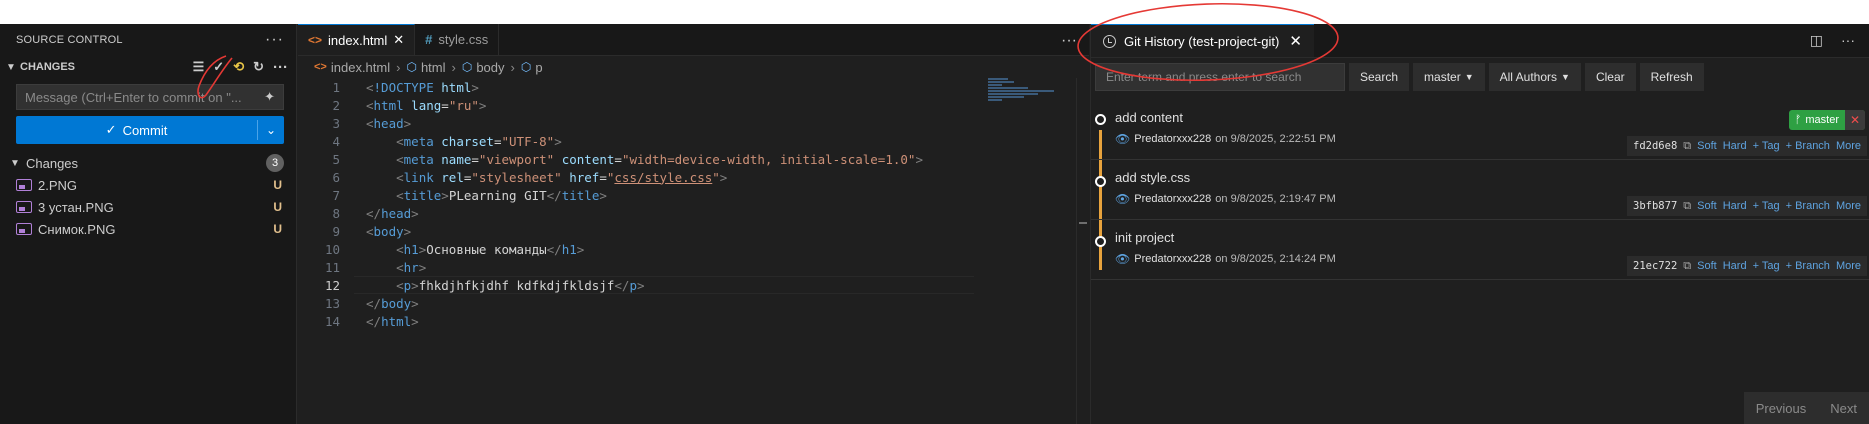 This screenshot has height=424, width=1869. I want to click on html-file-icon: <>, so click(320, 67).